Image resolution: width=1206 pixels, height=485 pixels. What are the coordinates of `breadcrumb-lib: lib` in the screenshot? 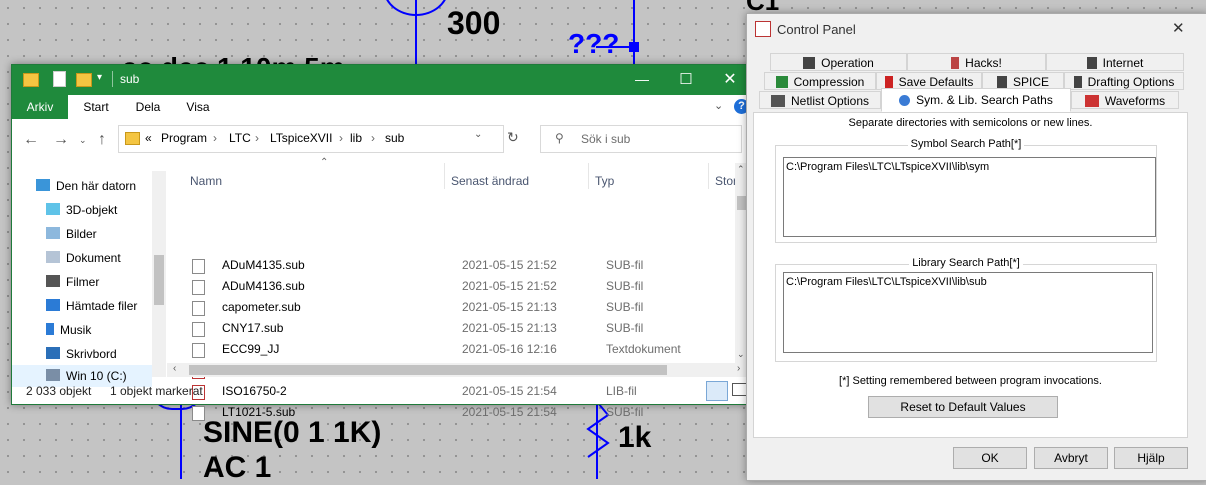 It's located at (356, 138).